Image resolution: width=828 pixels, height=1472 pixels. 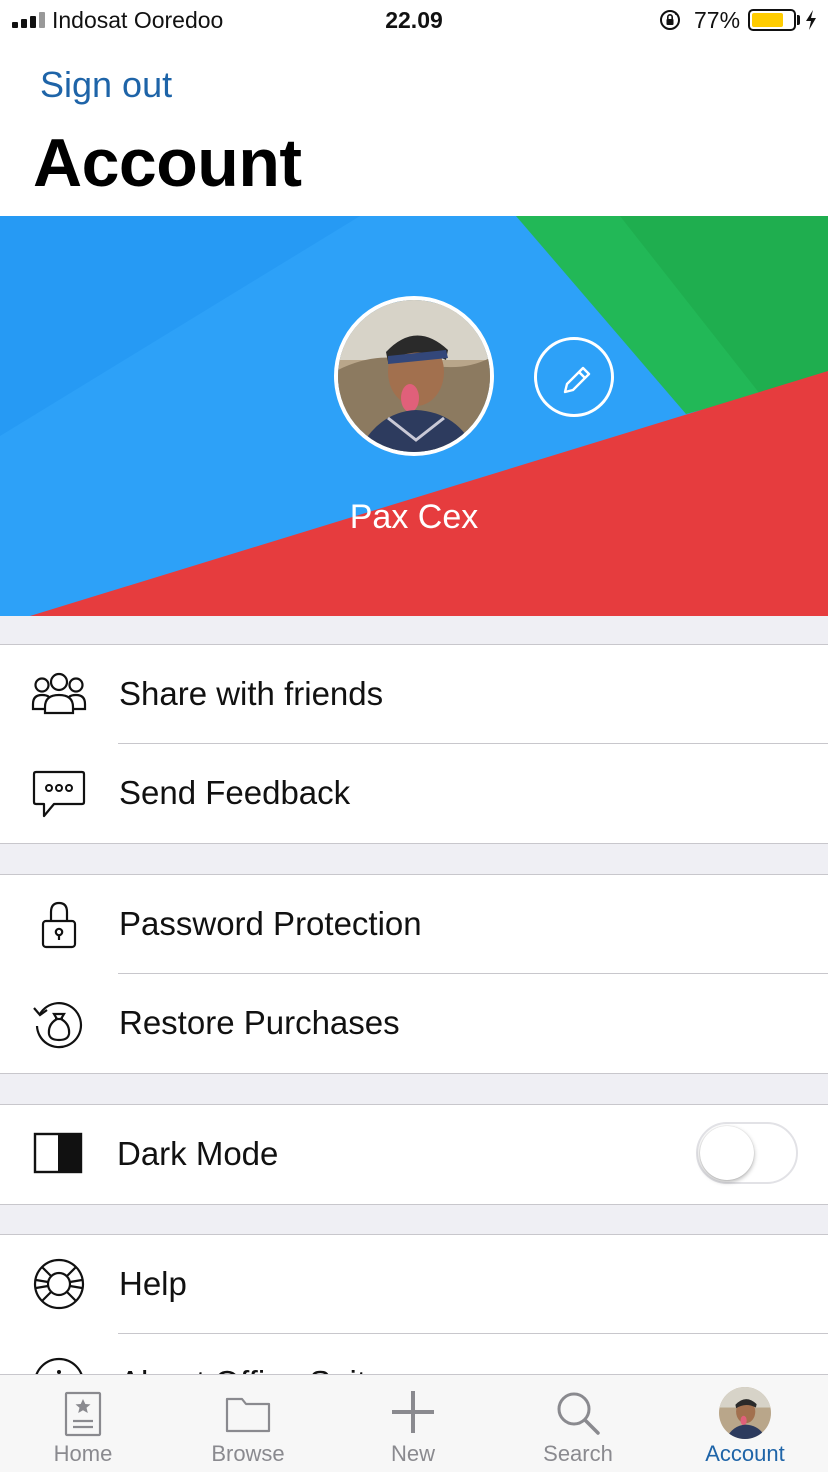 I want to click on tab-new: New, so click(x=413, y=1423).